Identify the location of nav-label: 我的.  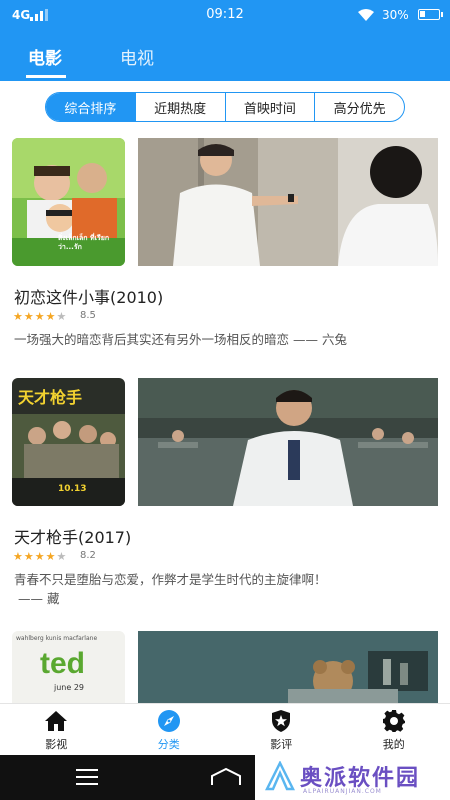
(393, 744).